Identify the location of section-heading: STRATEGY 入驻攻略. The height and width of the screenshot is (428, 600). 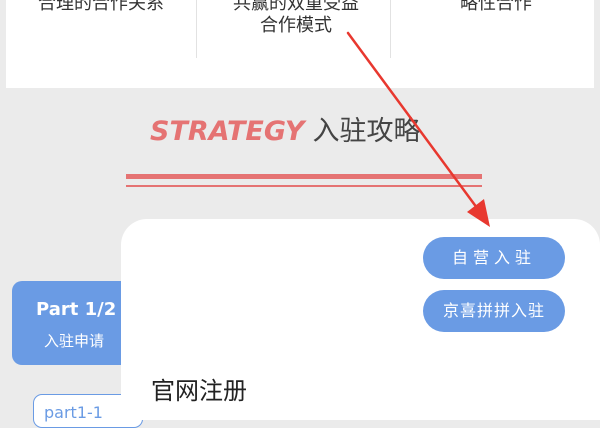
(285, 132).